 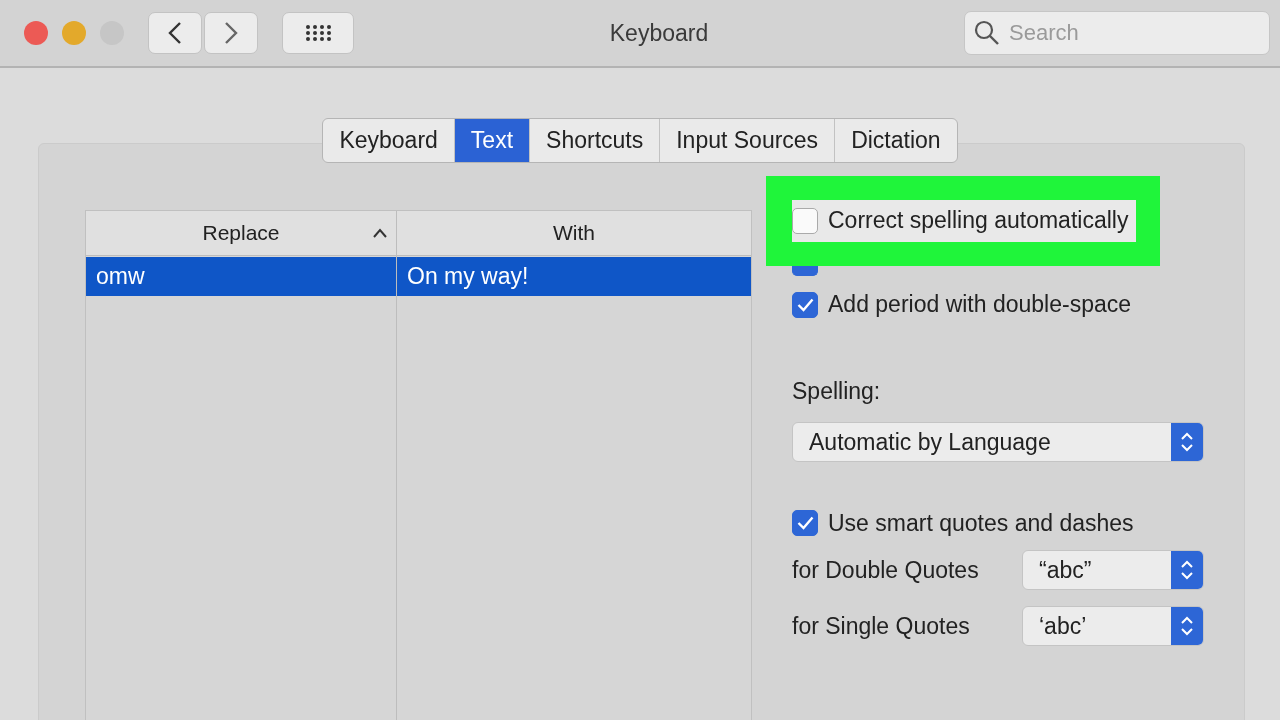 What do you see at coordinates (1117, 33) in the screenshot?
I see `search-field: Search` at bounding box center [1117, 33].